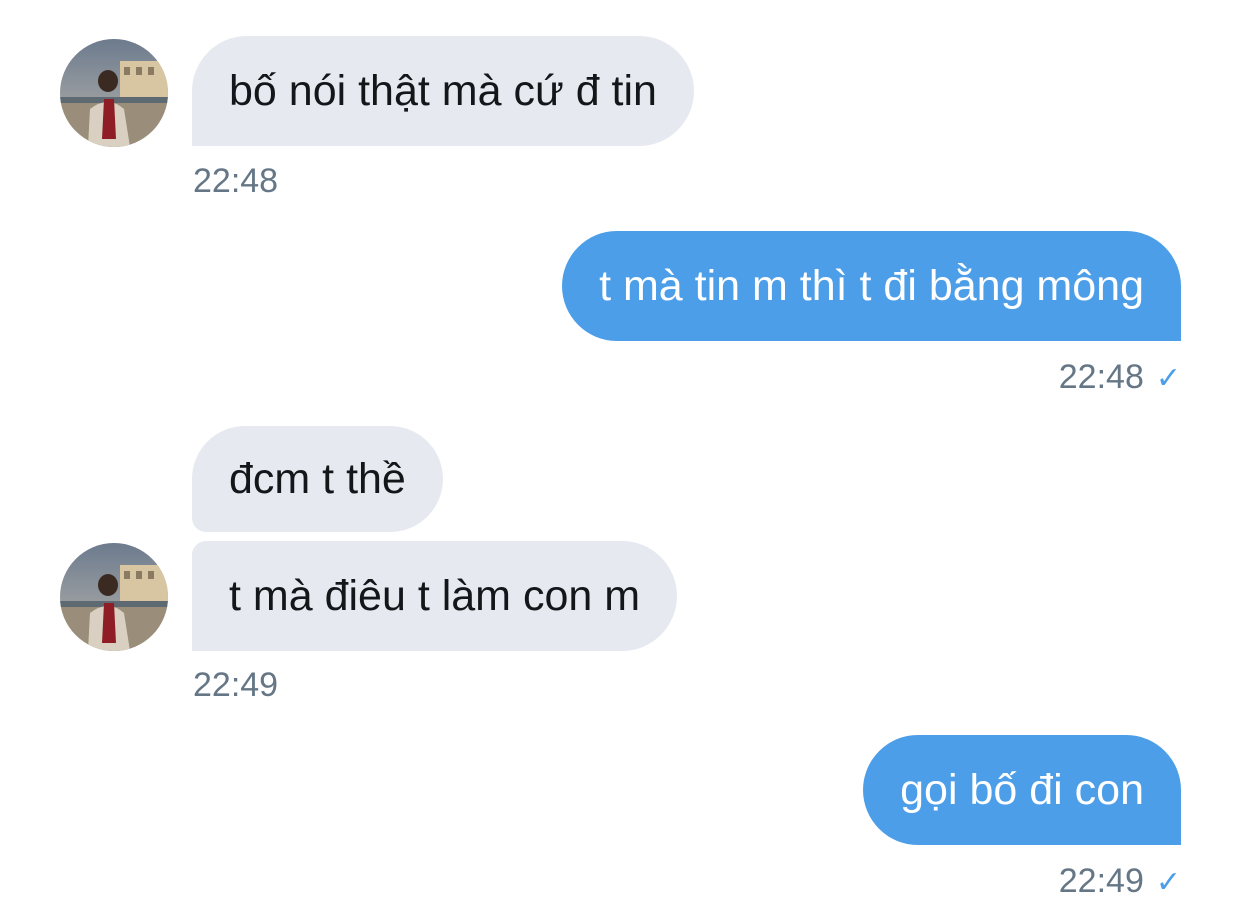 The width and height of the screenshot is (1242, 919). I want to click on message-bubble-incoming: bố nói thật mà cứ đ tin, so click(443, 91).